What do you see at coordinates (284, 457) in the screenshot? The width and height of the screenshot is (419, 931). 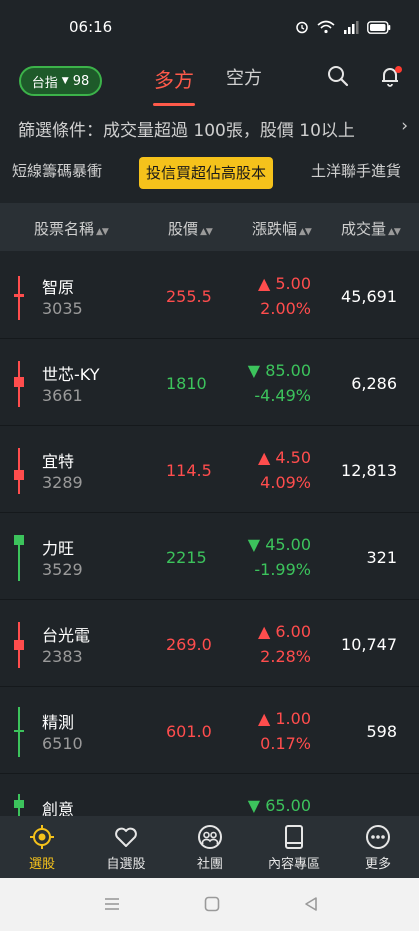 I see `stock-change: ▲ 4.50` at bounding box center [284, 457].